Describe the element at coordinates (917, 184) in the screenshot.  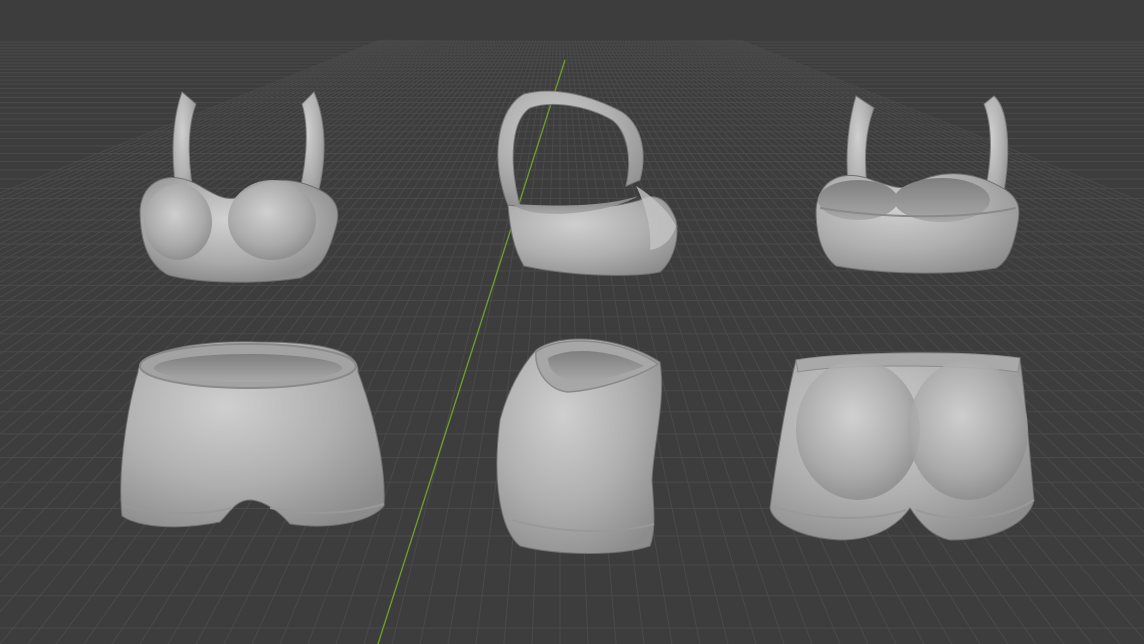
I see `mesh-bra-back` at that location.